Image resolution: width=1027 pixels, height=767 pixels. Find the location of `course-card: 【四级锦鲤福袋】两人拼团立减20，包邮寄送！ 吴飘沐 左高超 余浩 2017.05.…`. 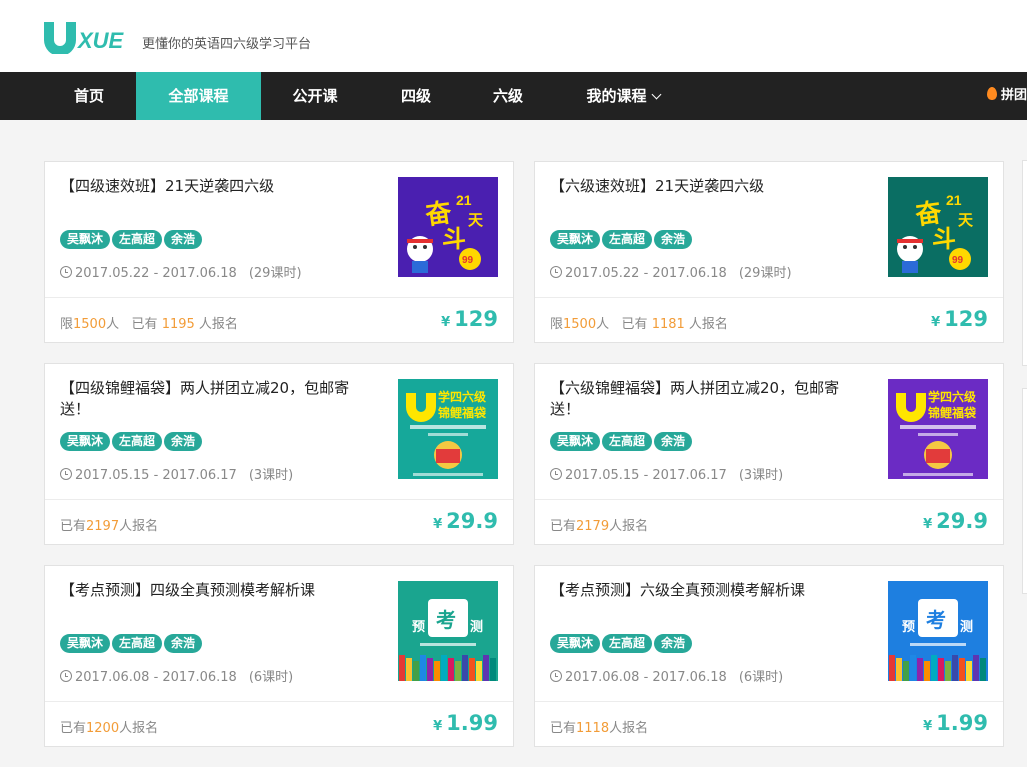

course-card: 【四级锦鲤福袋】两人拼团立减20，包邮寄送！ 吴飘沐 左高超 余浩 2017.05.… is located at coordinates (279, 454).